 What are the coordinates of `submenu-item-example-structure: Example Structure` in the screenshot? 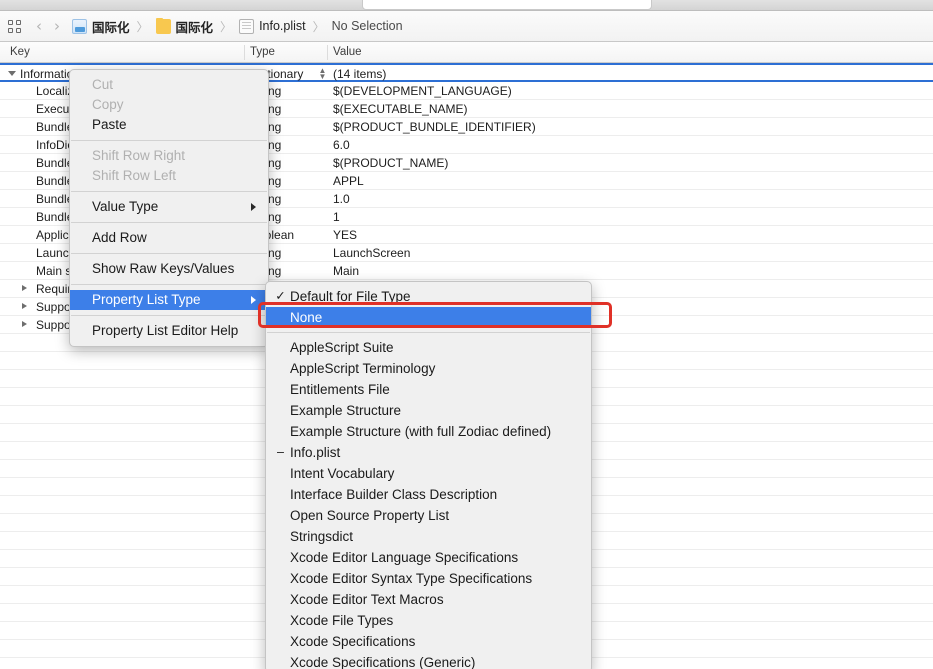 It's located at (428, 410).